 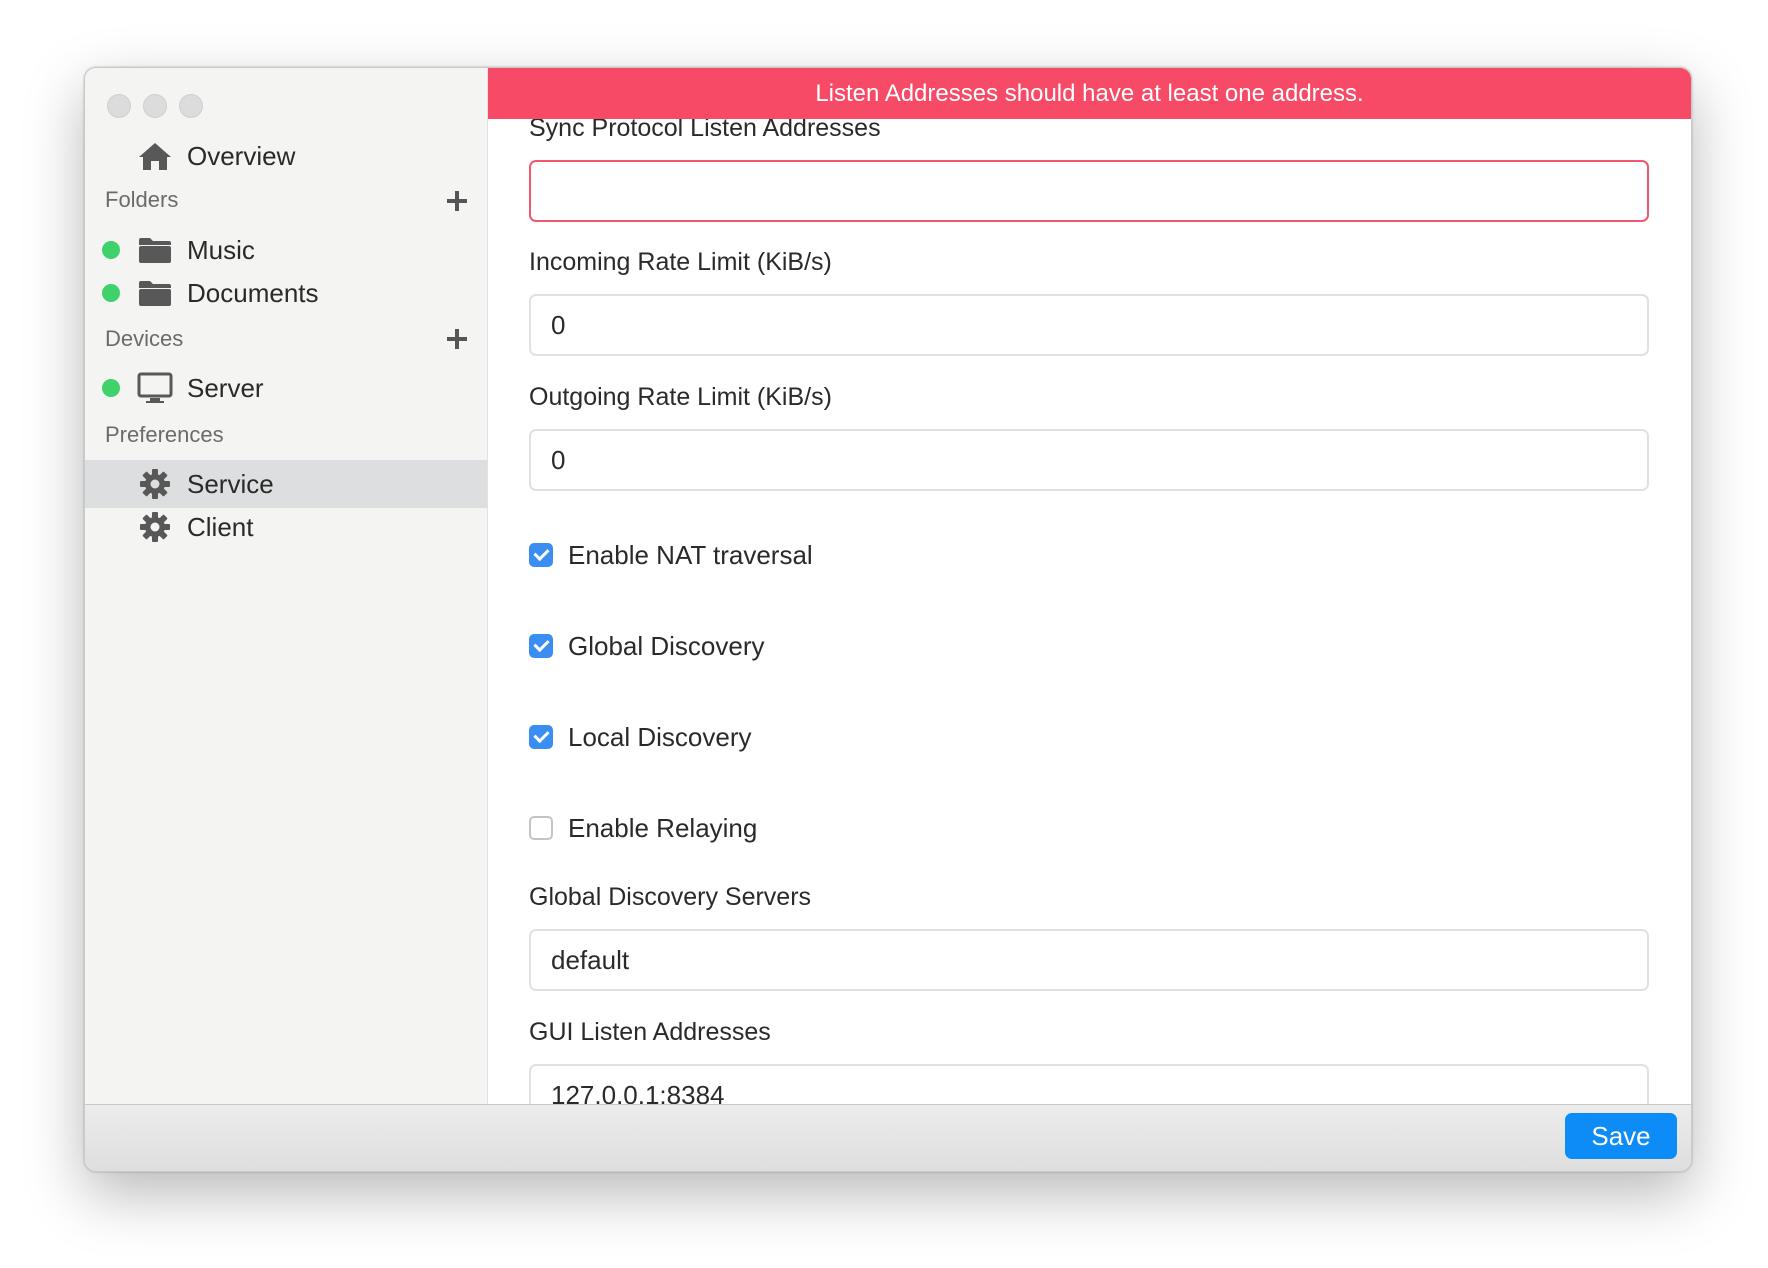 What do you see at coordinates (230, 483) in the screenshot?
I see `sidebar-item-label: Service` at bounding box center [230, 483].